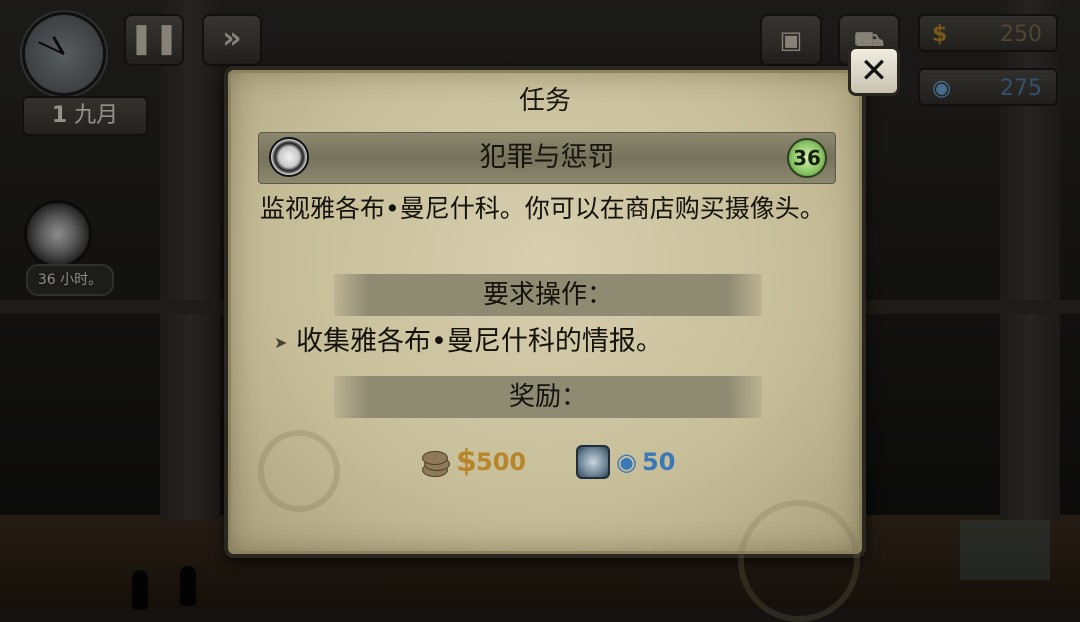  I want to click on reputation-small-icon: ◉, so click(626, 462).